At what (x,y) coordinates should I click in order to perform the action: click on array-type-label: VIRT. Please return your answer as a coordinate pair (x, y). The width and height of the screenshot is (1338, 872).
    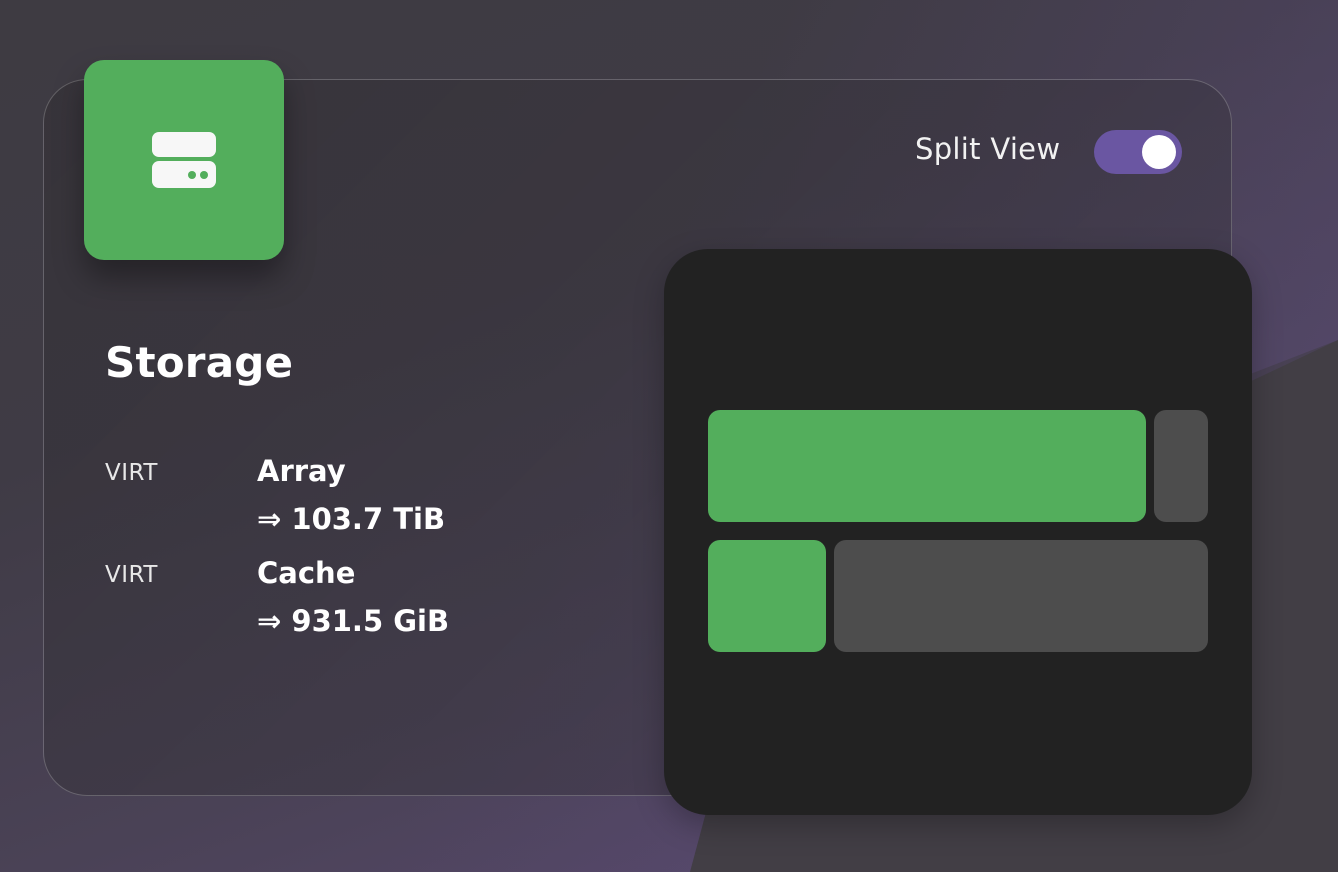
    Looking at the image, I should click on (131, 473).